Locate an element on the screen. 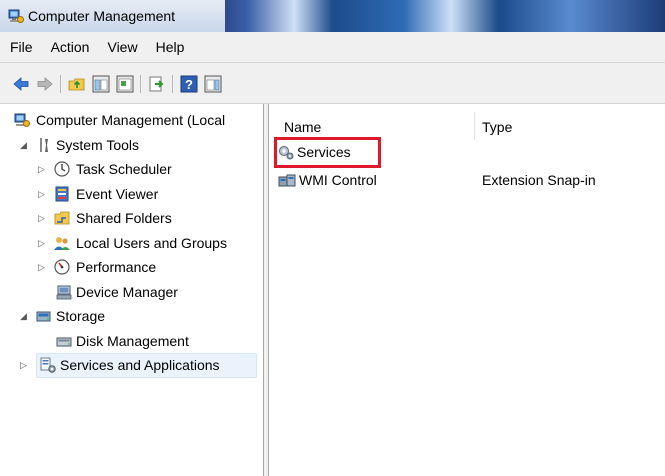  column-divider is located at coordinates (474, 126).